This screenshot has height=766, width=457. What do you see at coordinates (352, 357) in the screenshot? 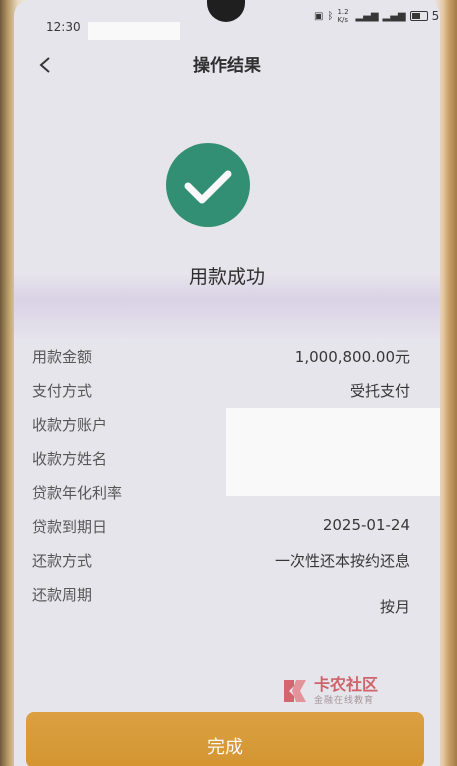
I see `detail-value: 1,000,800.00元` at bounding box center [352, 357].